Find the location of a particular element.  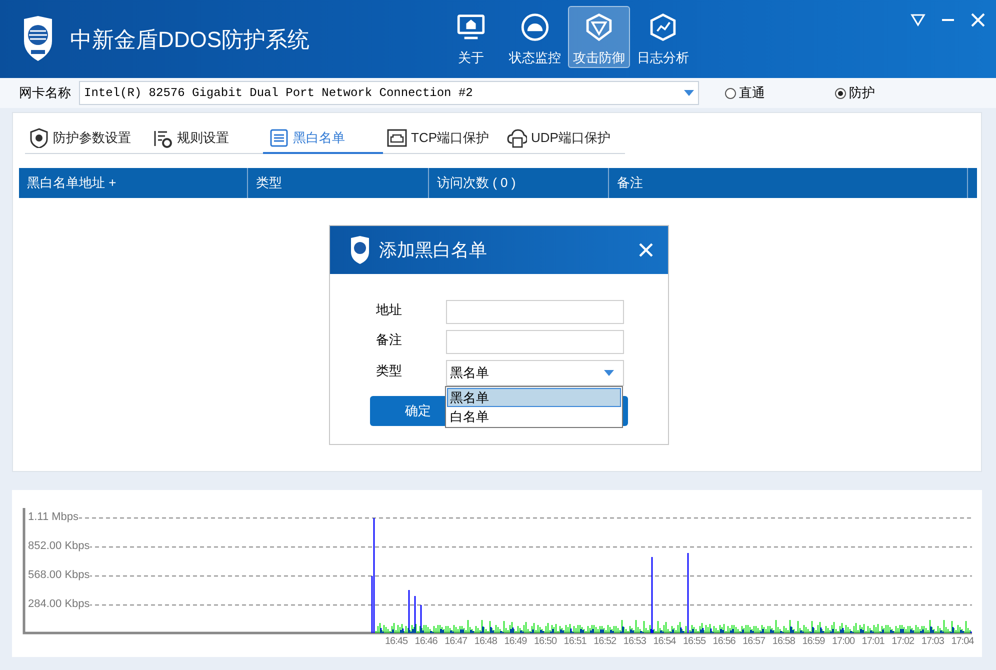

port-icon is located at coordinates (397, 138).